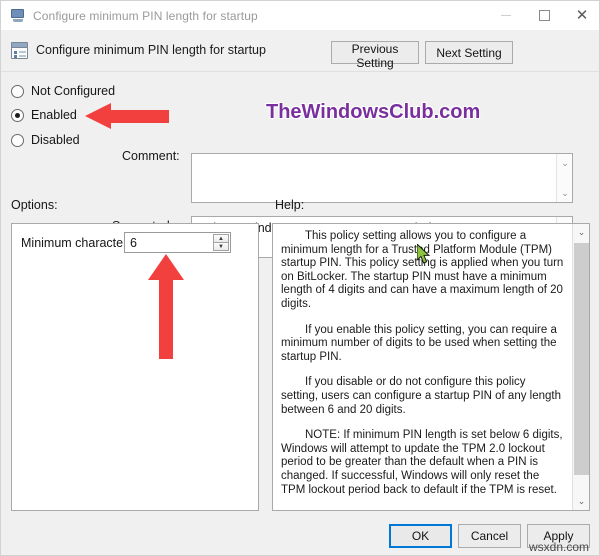 The width and height of the screenshot is (600, 556). What do you see at coordinates (290, 205) in the screenshot?
I see `help-label: Help:` at bounding box center [290, 205].